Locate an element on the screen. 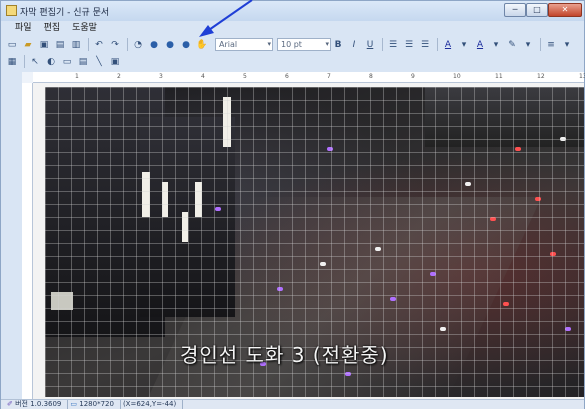  ruler-mark: 13 is located at coordinates (582, 76).